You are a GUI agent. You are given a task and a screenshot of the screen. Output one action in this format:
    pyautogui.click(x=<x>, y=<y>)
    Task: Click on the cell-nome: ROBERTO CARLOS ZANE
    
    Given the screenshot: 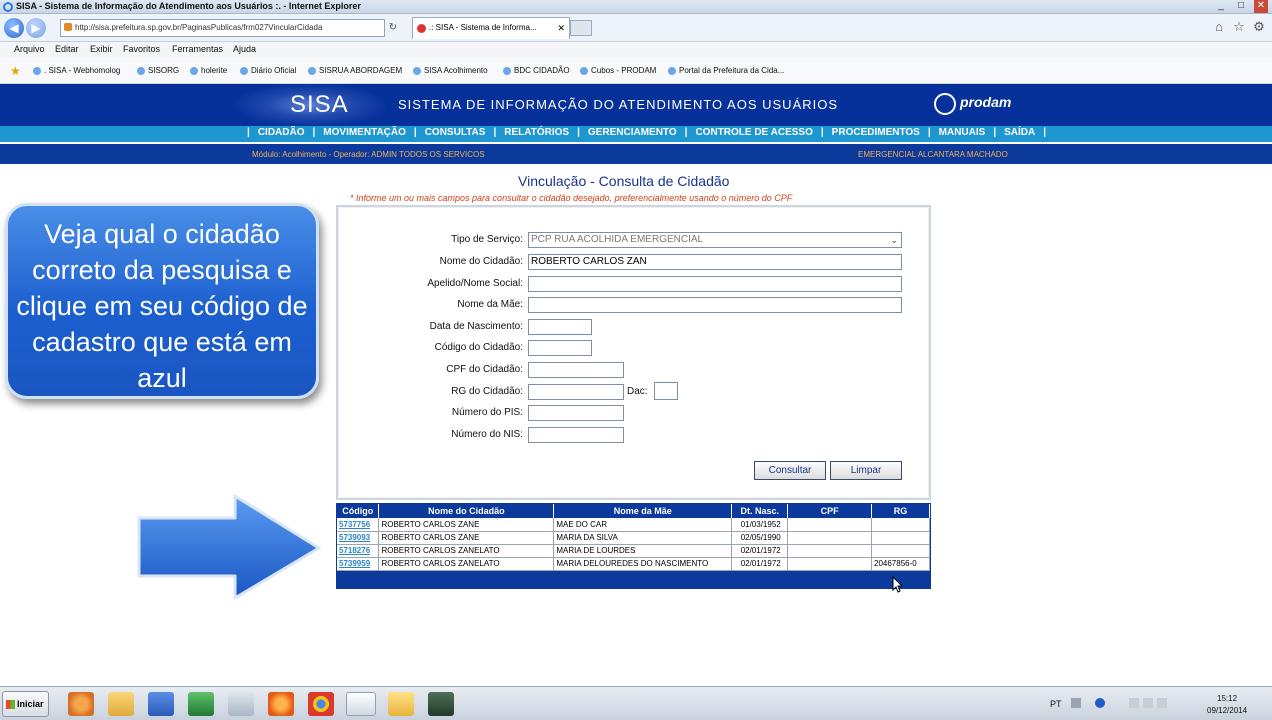 What is the action you would take?
    pyautogui.click(x=466, y=538)
    